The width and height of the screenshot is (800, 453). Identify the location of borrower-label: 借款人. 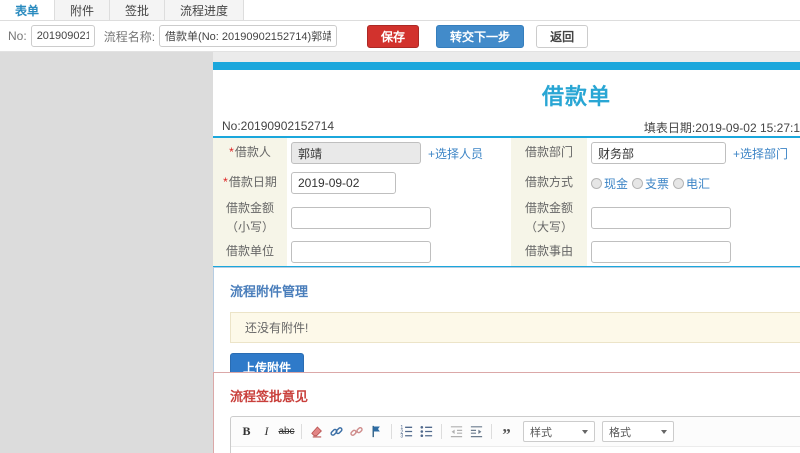
(252, 152).